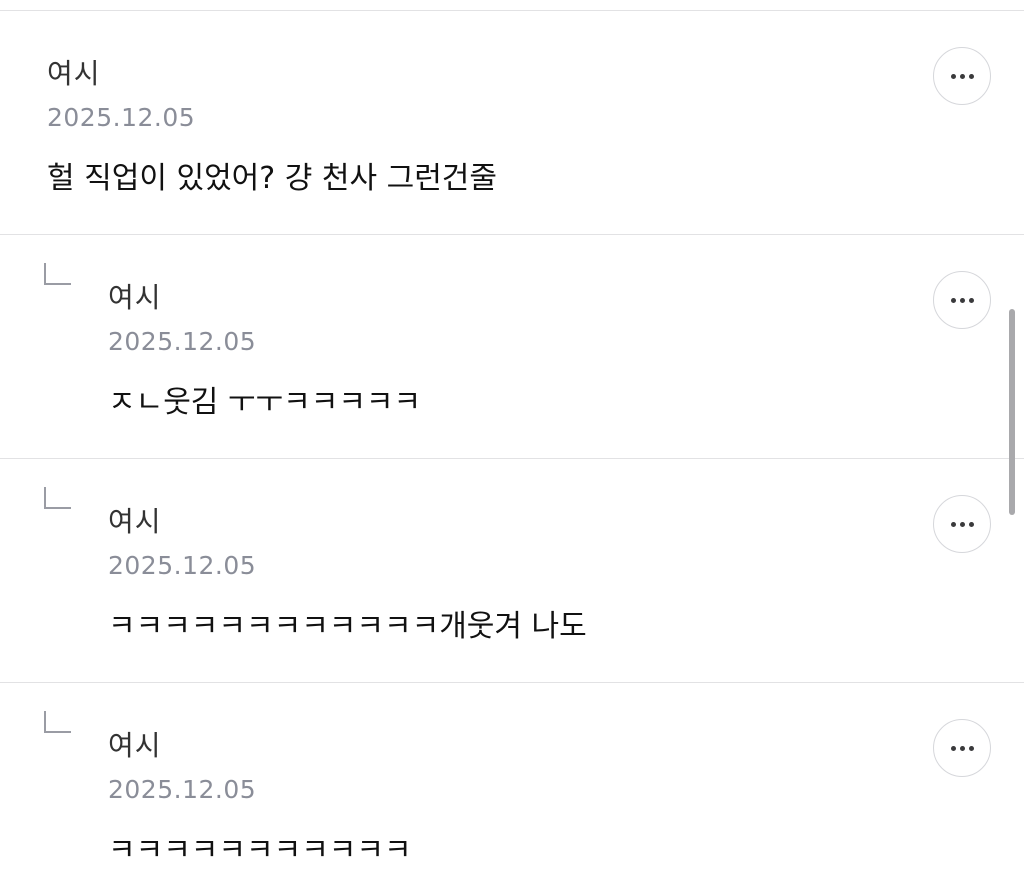 The width and height of the screenshot is (1024, 894). I want to click on comment-text: ㅋㅋㅋㅋㅋㅋㅋㅋㅋㅋㅋ, so click(260, 850).